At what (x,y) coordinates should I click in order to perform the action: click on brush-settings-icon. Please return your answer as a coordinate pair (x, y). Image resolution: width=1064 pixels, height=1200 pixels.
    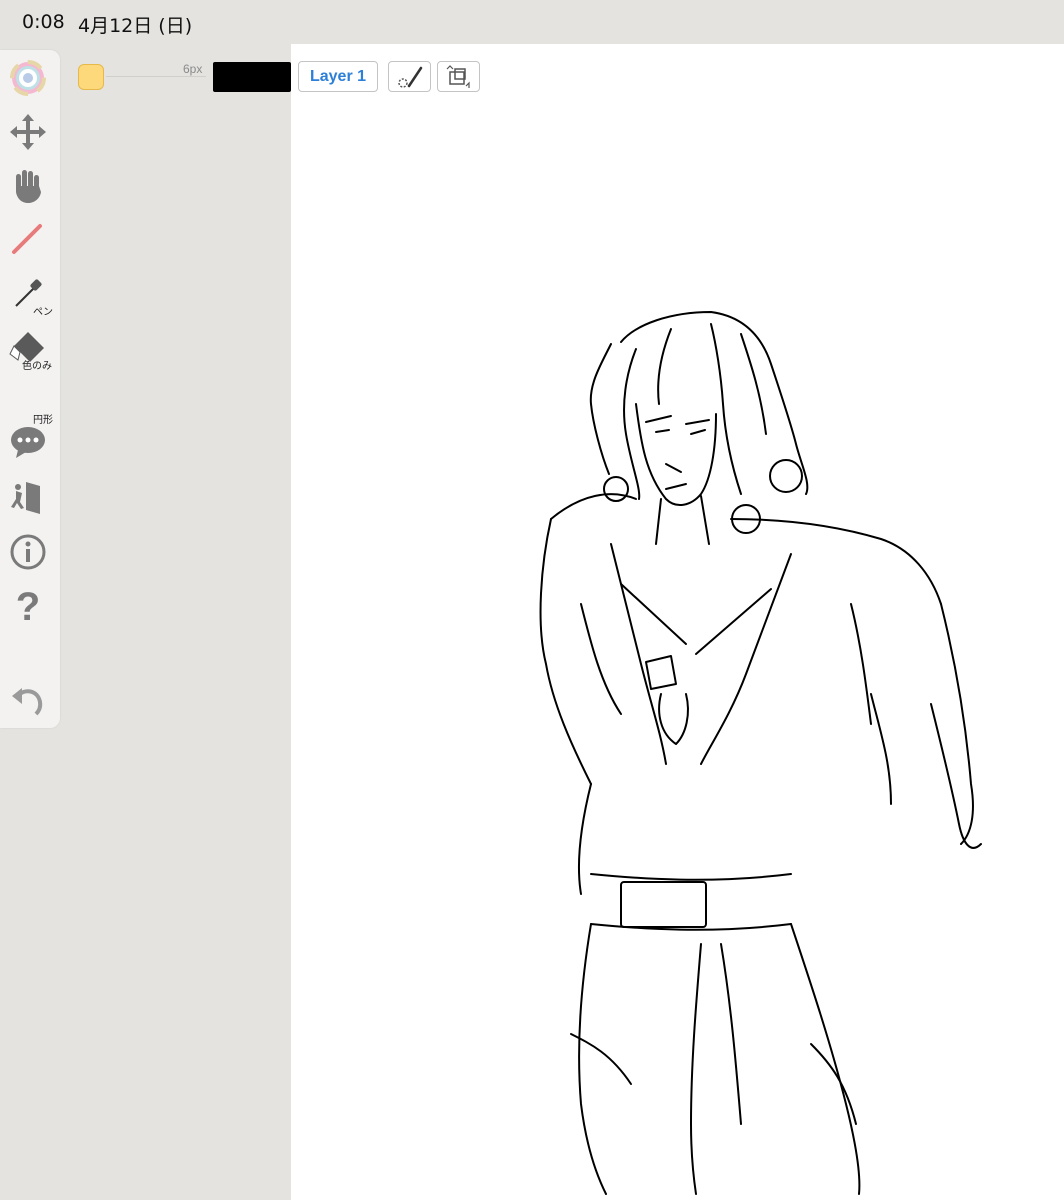
    Looking at the image, I should click on (410, 77).